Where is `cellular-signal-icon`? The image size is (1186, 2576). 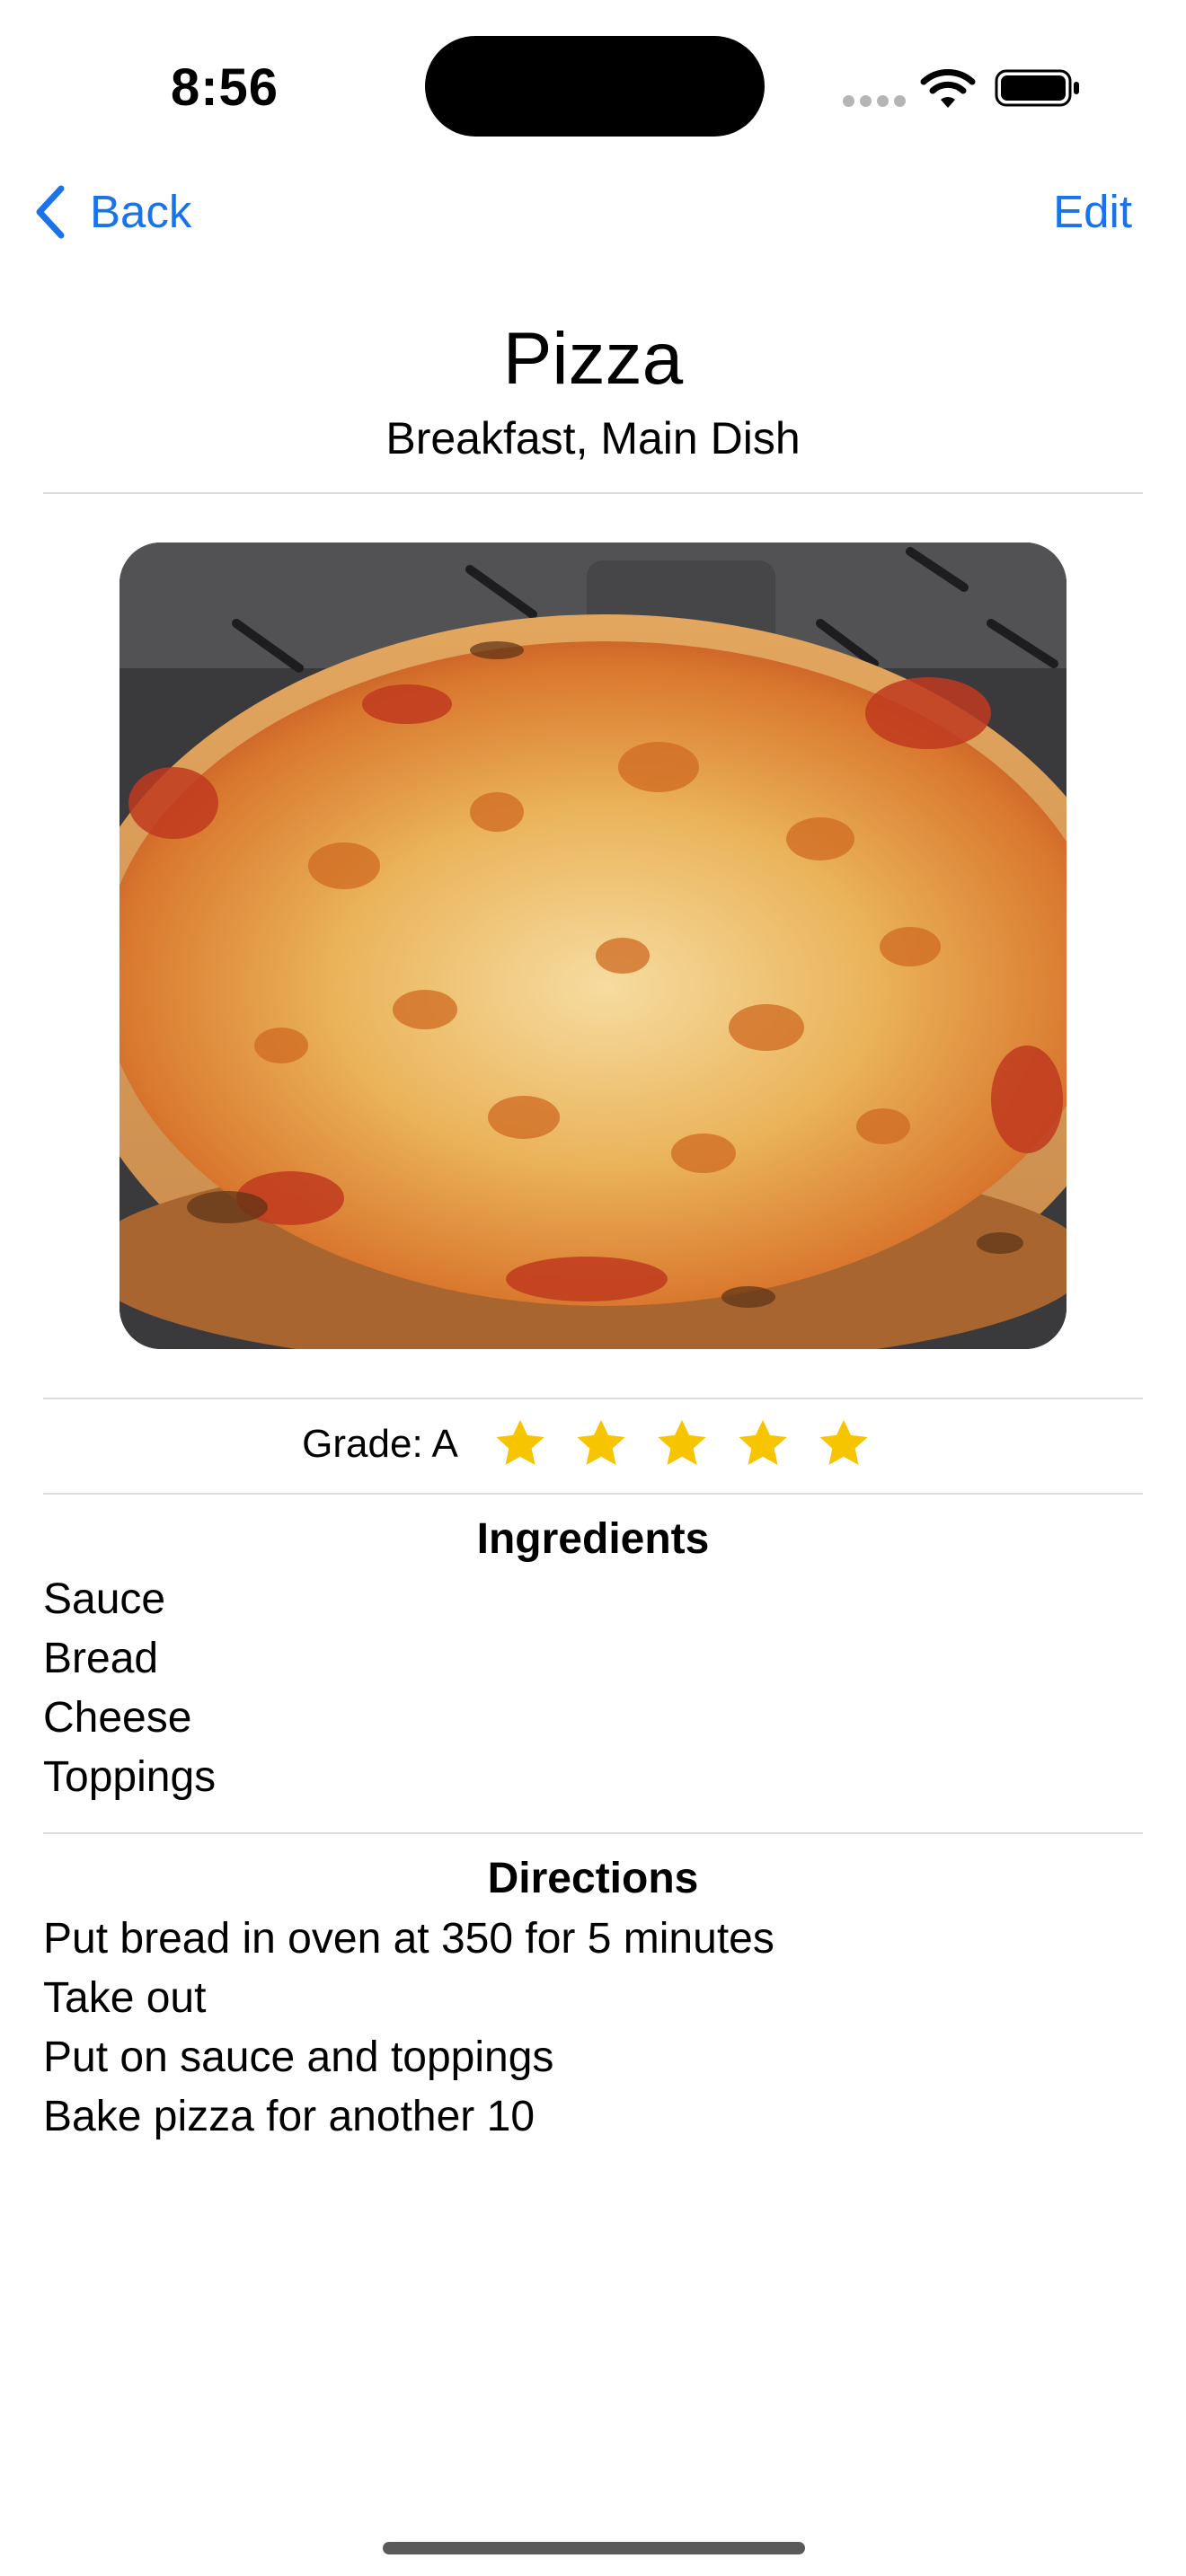
cellular-signal-icon is located at coordinates (874, 101).